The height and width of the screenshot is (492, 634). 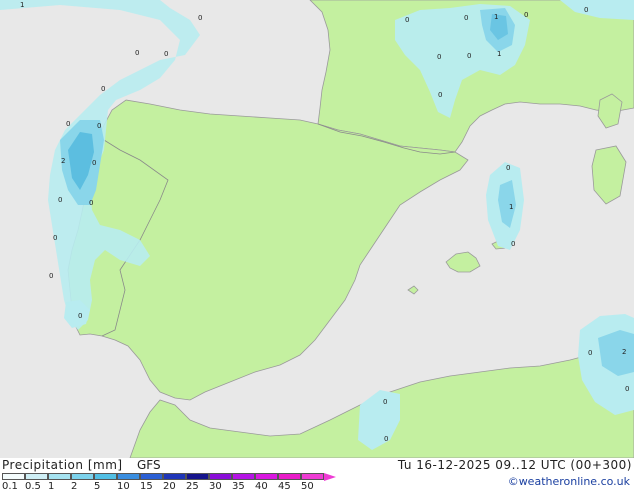 I want to click on credit-link: ©weatheronline.co.uk, so click(x=569, y=481).